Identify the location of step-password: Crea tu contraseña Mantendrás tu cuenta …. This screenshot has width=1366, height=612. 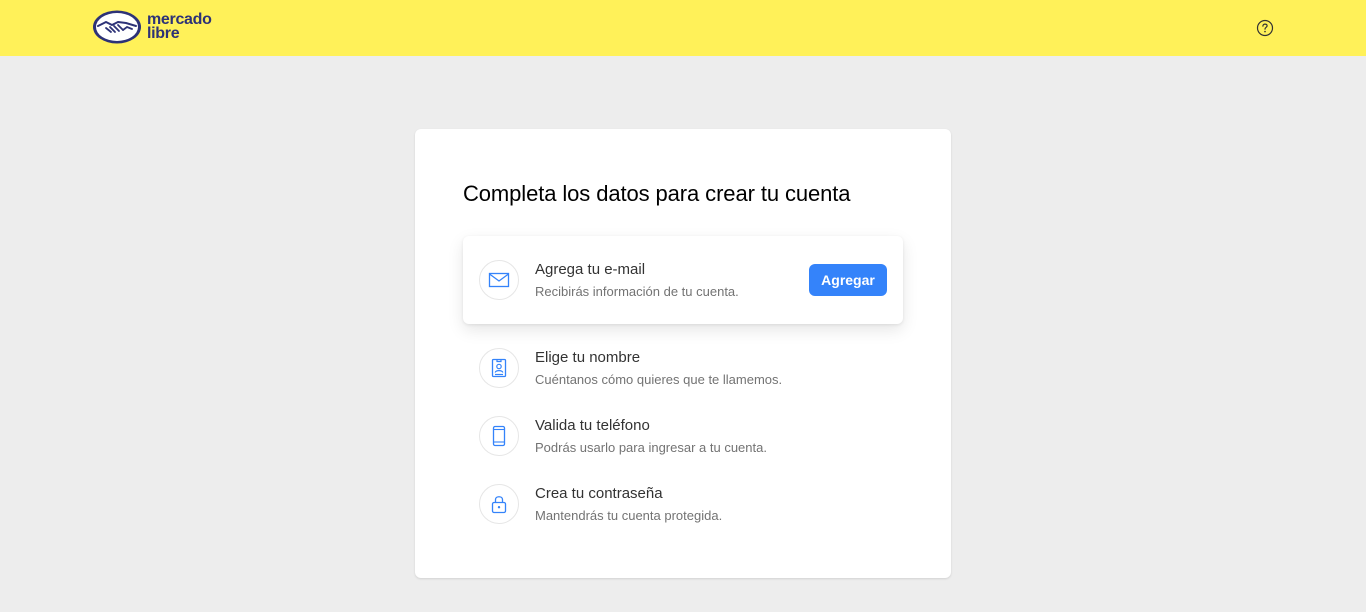
(683, 504).